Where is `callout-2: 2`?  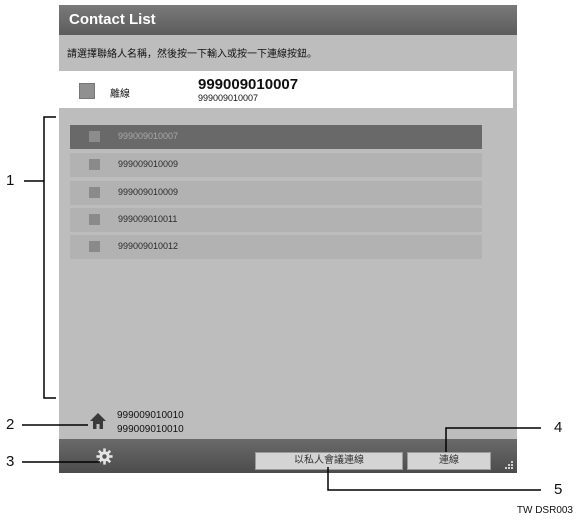
callout-2: 2 is located at coordinates (10, 424).